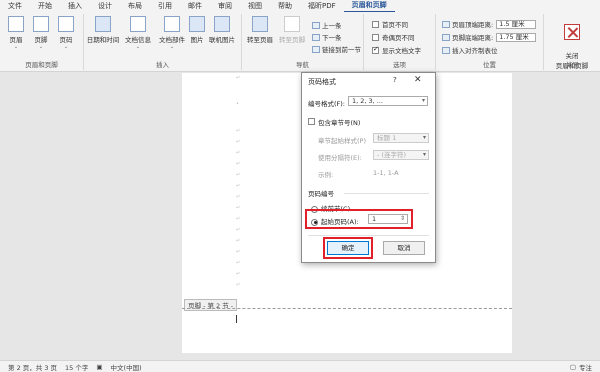 Image resolution: width=600 pixels, height=372 pixels. I want to click on date-time-label: 日期和时间, so click(103, 40).